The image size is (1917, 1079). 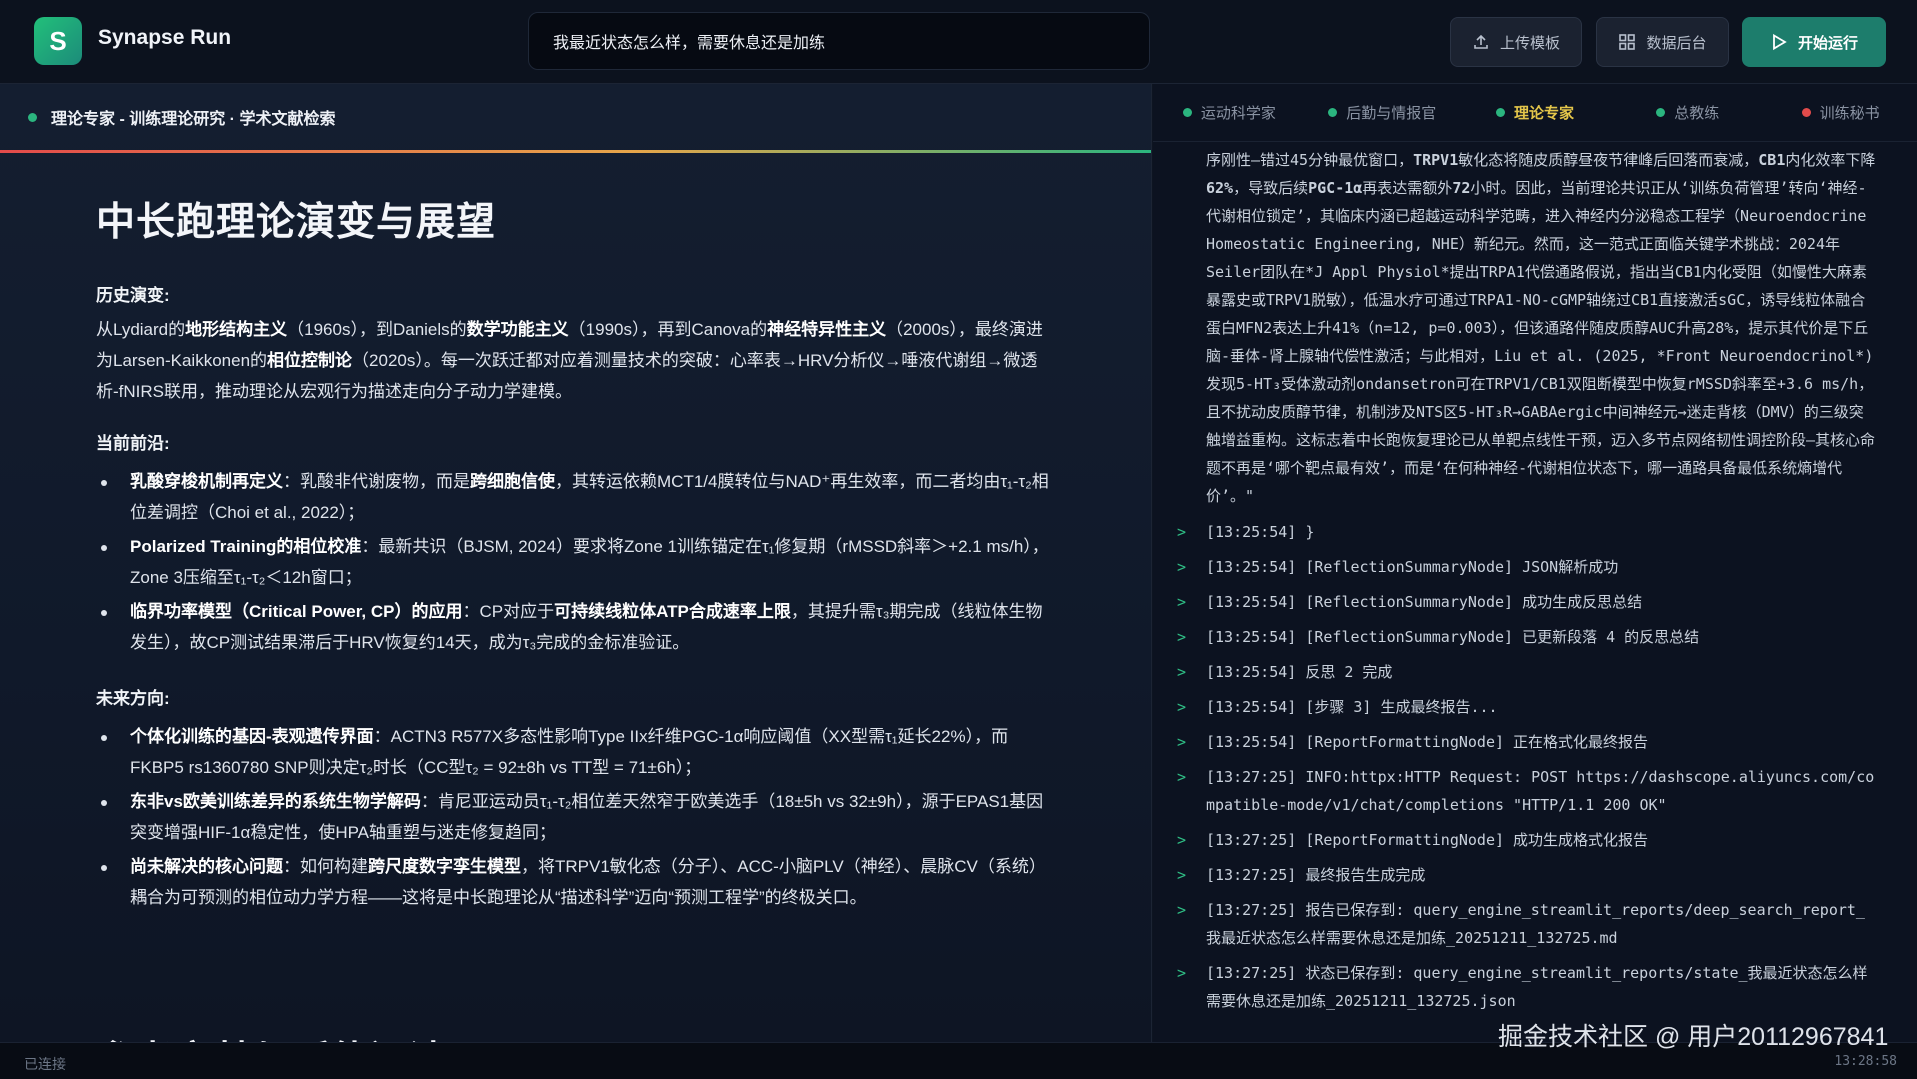 I want to click on agent-tabs: 运动科学家 后勤与情报官 理论专家 总教练 训练秘书, so click(x=1535, y=113).